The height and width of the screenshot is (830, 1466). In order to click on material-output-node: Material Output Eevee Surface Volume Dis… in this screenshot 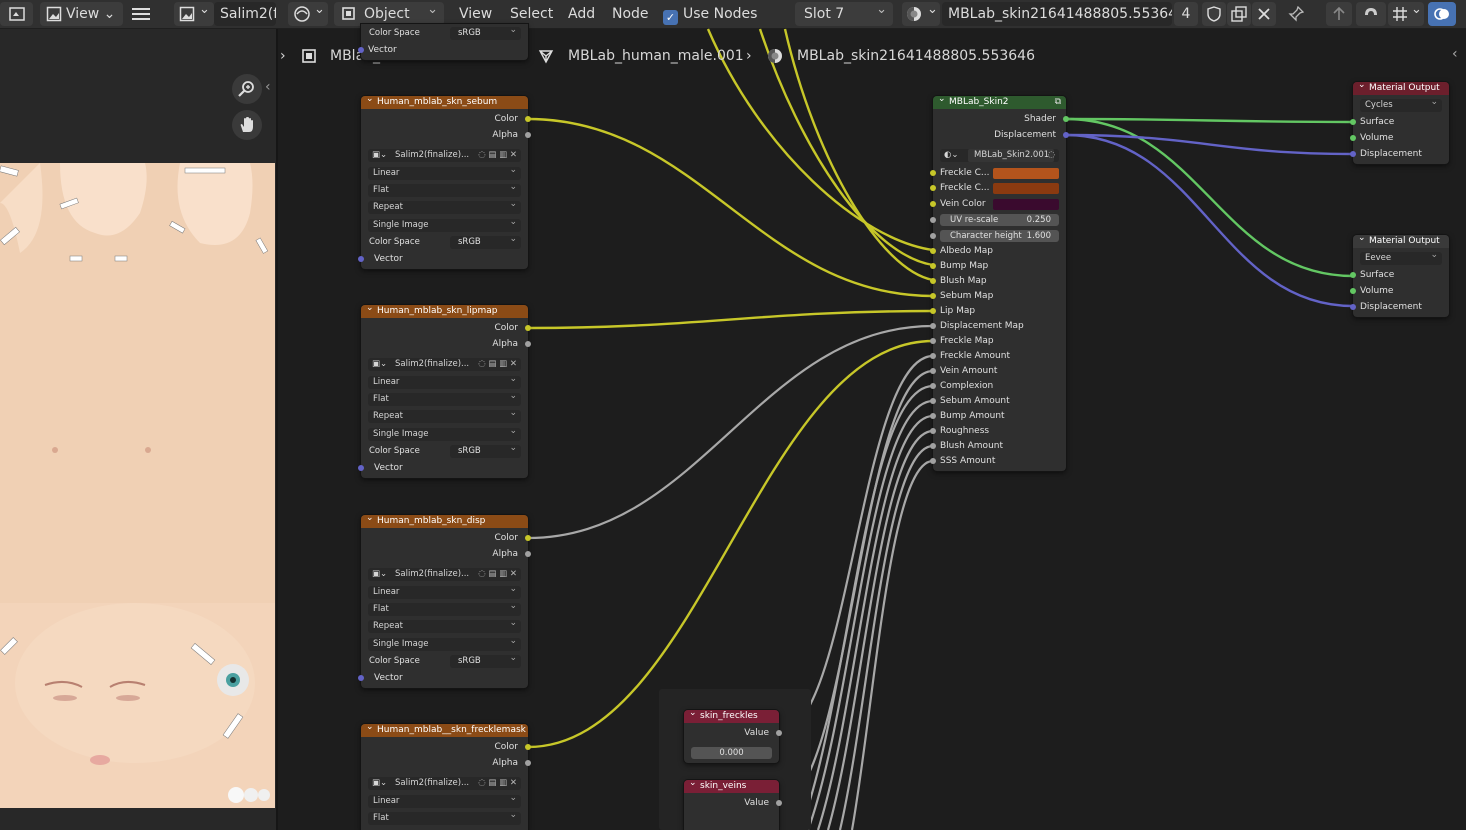, I will do `click(1399, 276)`.